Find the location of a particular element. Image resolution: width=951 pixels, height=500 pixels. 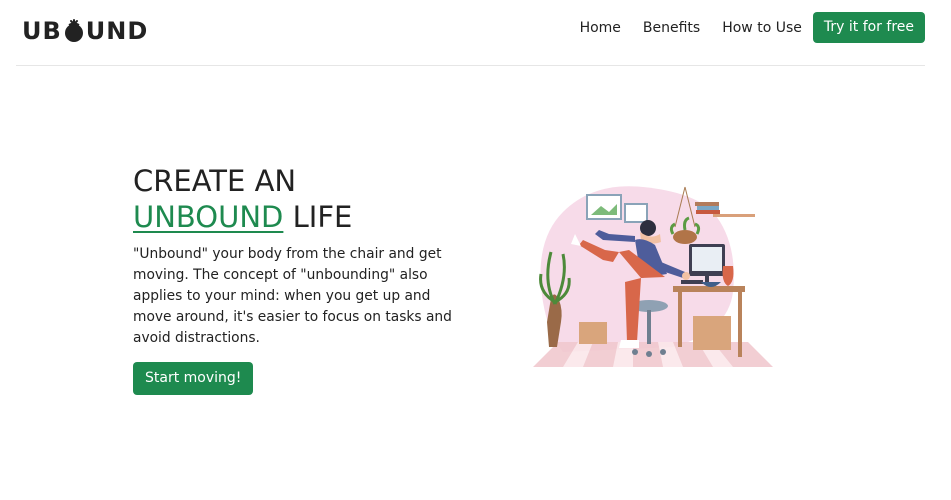

hero-title-accent: UNBOUND is located at coordinates (208, 217).